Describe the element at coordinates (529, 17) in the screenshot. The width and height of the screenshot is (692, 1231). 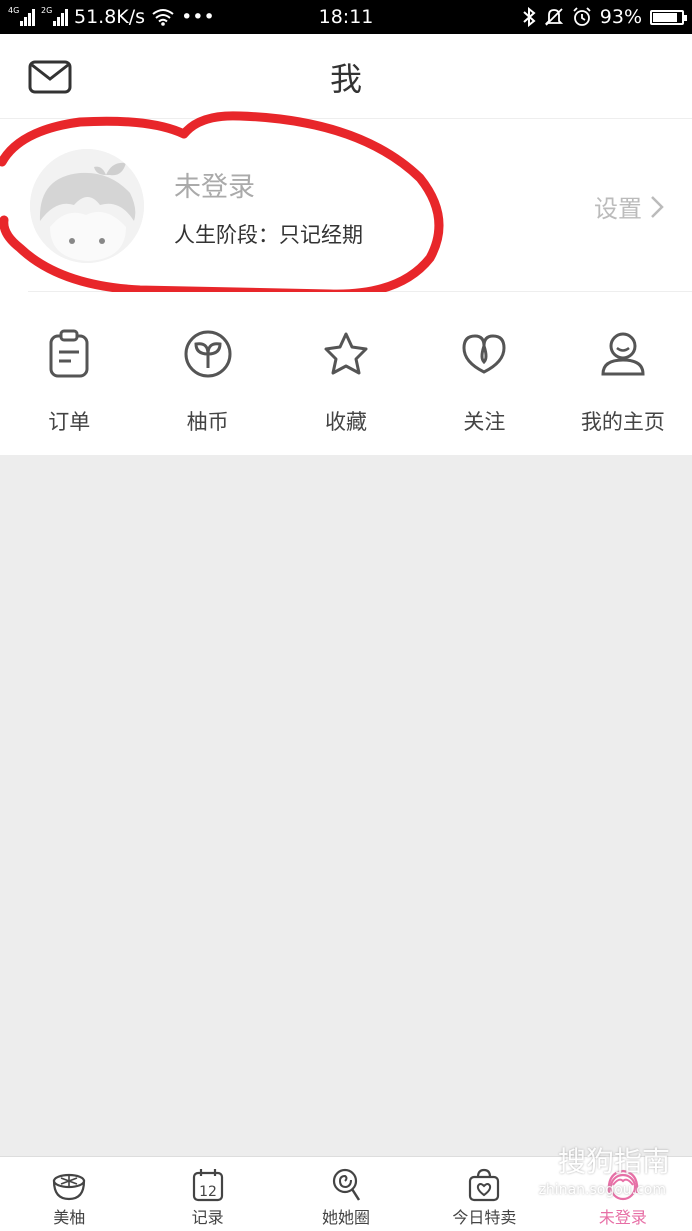
I see `bluetooth-icon` at that location.